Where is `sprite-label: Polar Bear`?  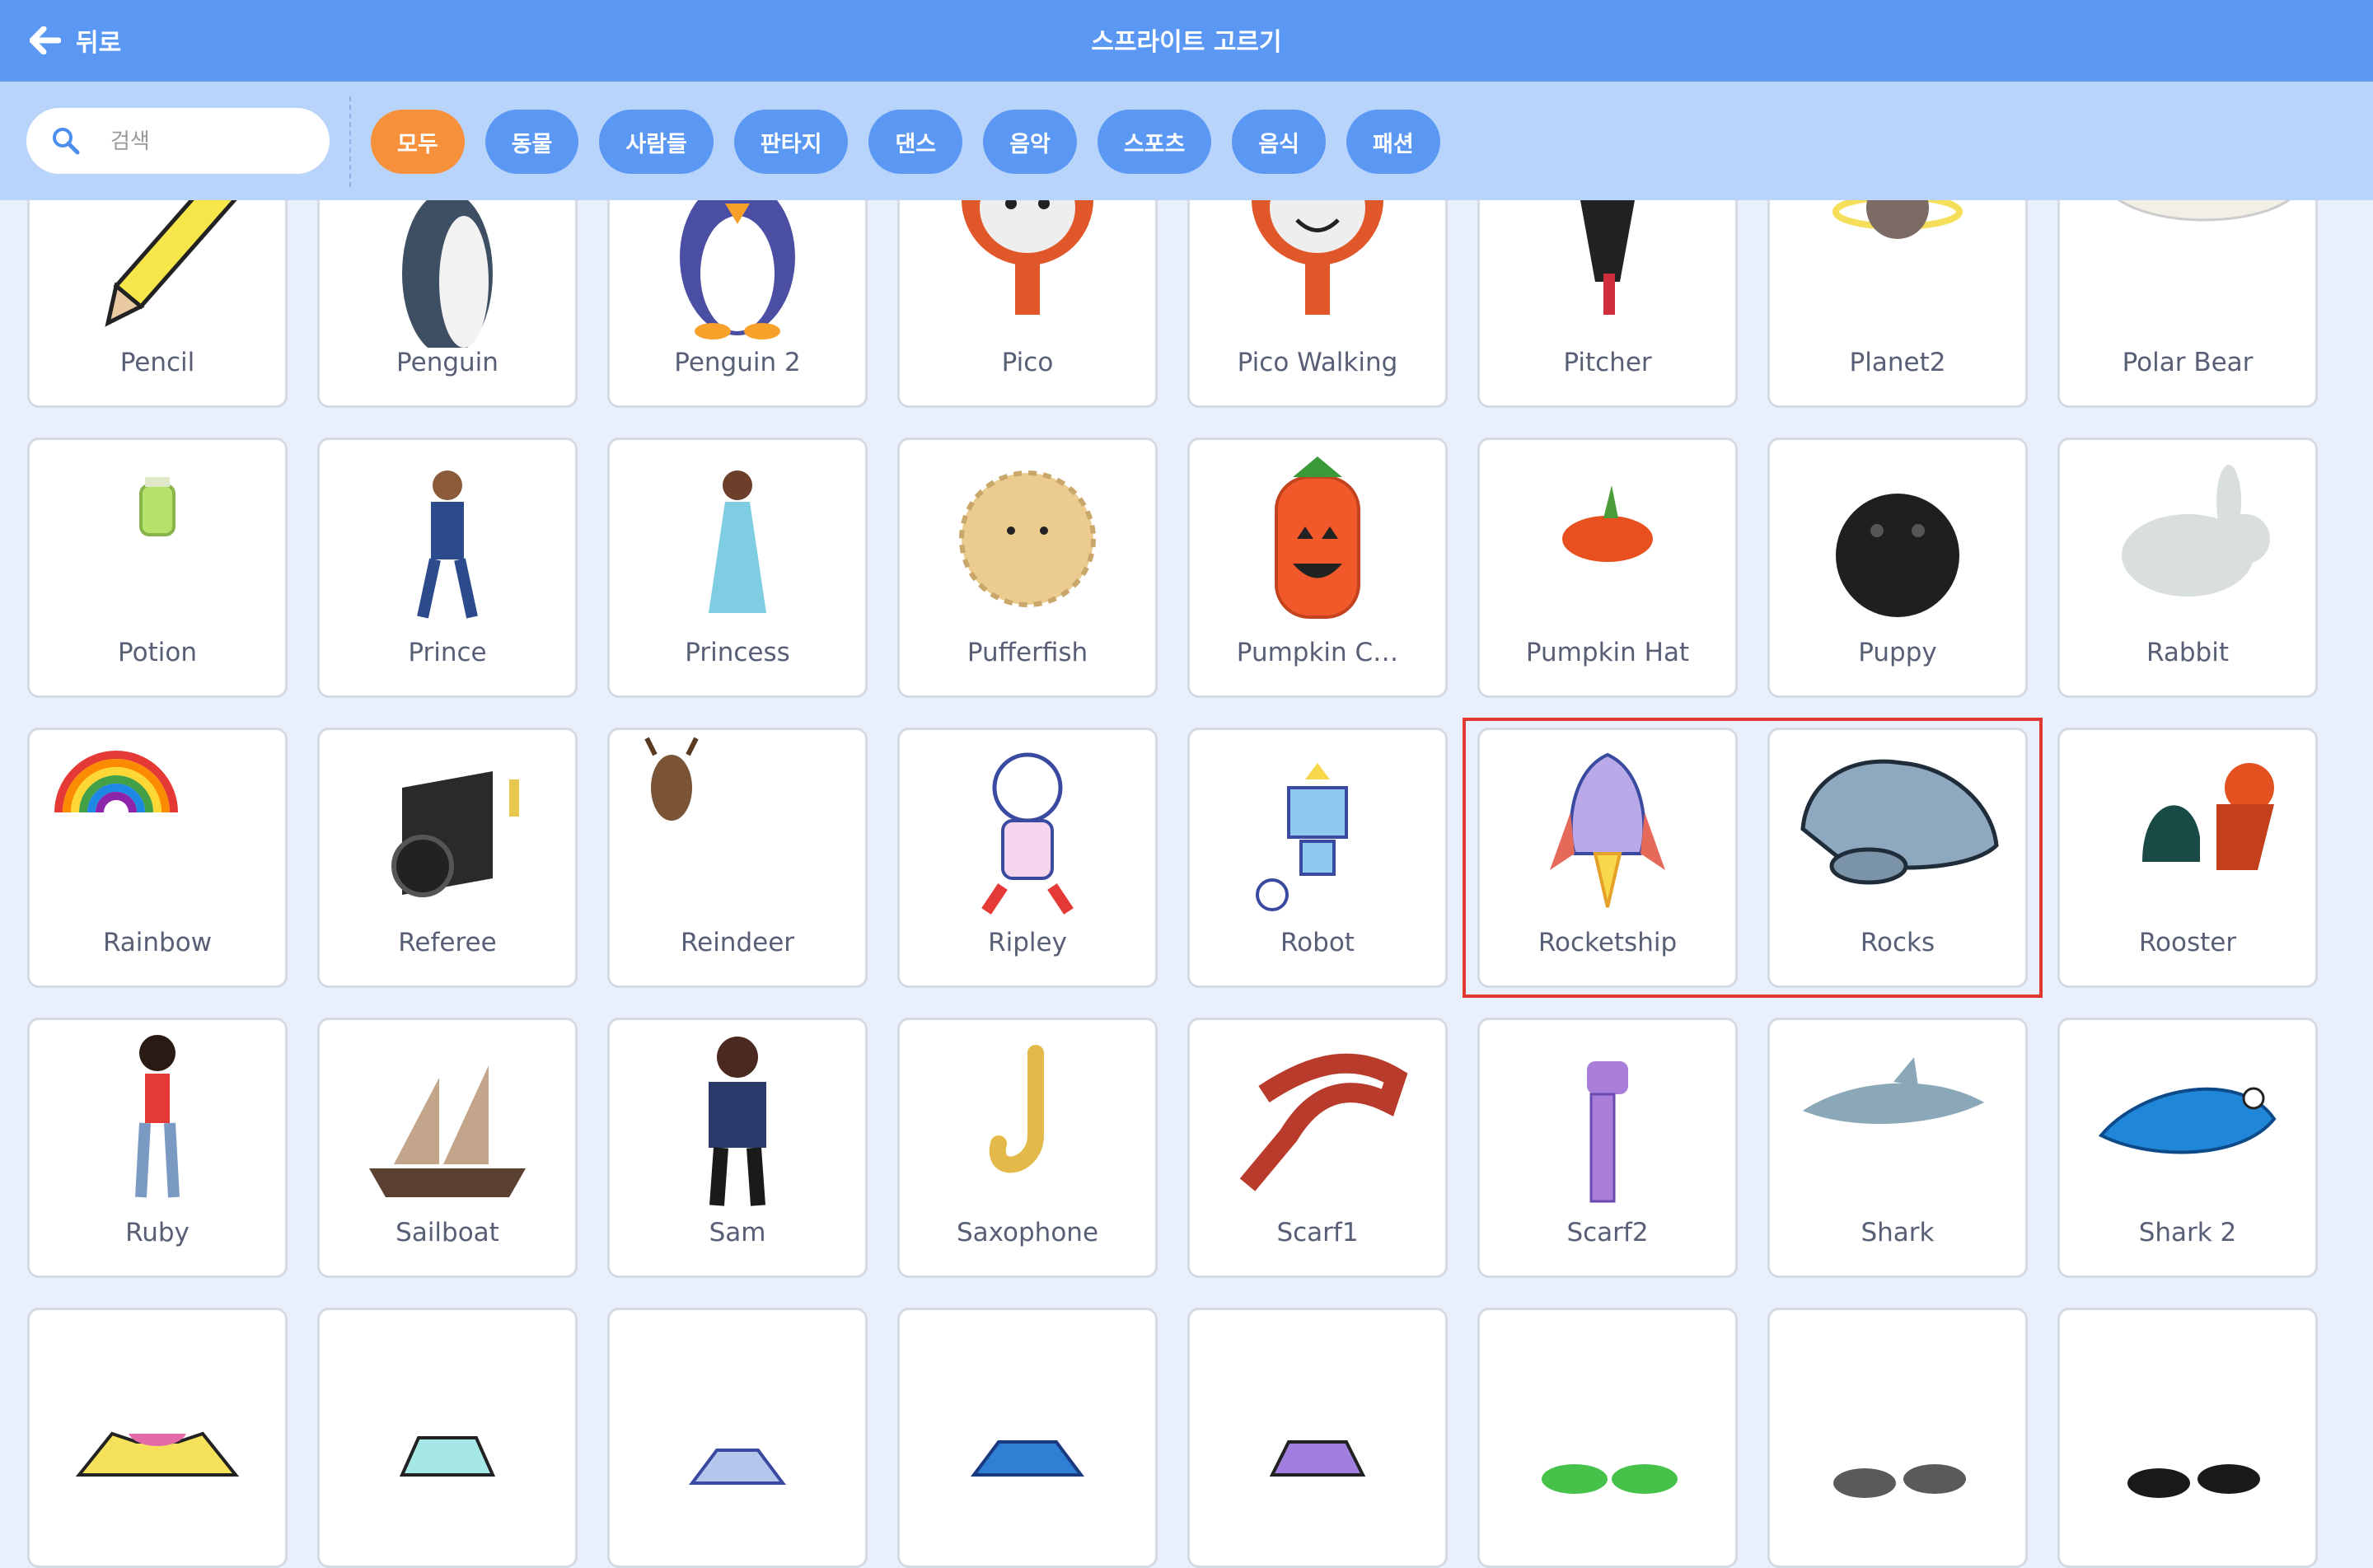 sprite-label: Polar Bear is located at coordinates (2188, 362).